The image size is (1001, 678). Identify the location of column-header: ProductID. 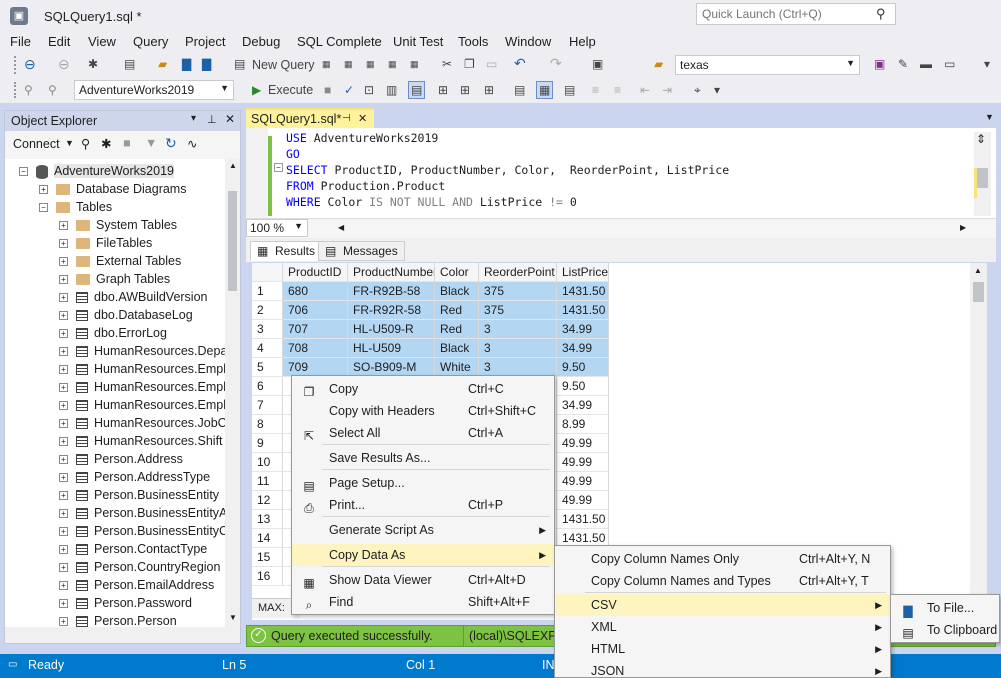
(315, 272).